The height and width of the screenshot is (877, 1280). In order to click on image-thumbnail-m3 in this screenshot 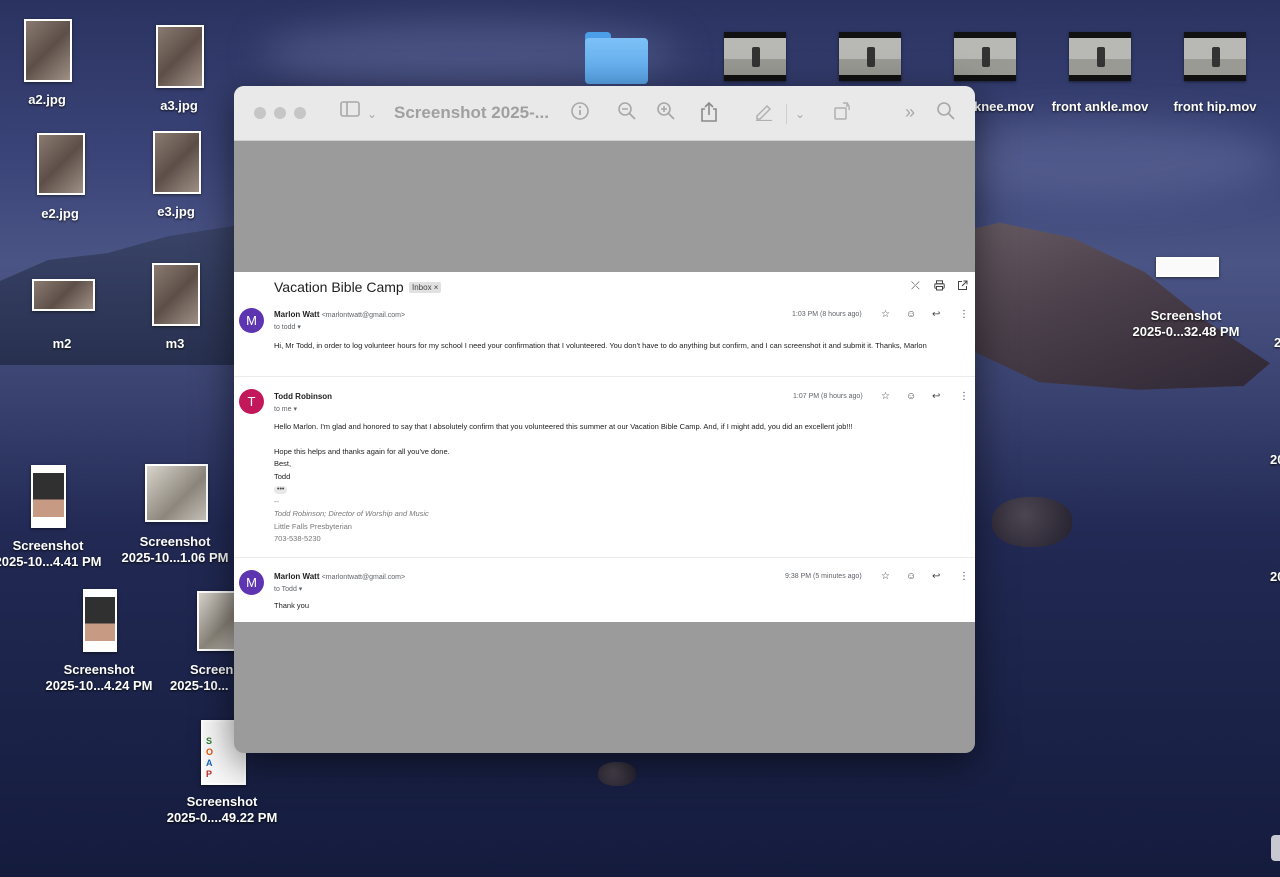, I will do `click(176, 294)`.